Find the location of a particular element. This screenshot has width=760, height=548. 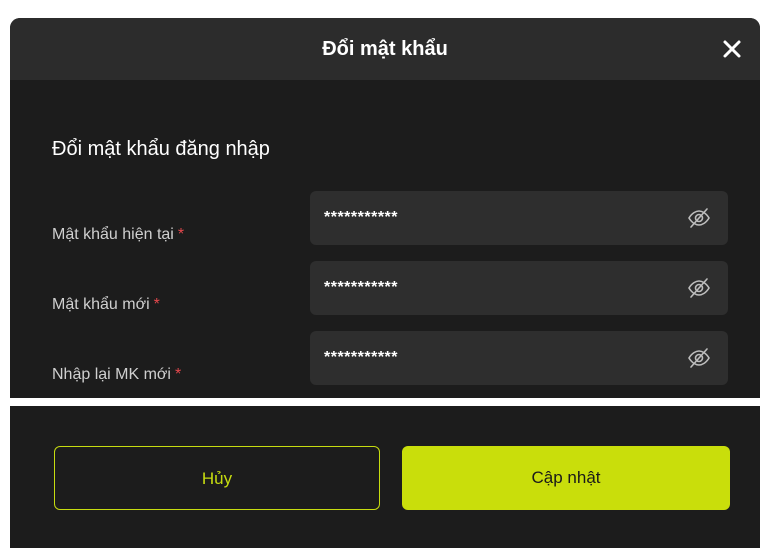

update-button: Cập nhật is located at coordinates (566, 478).